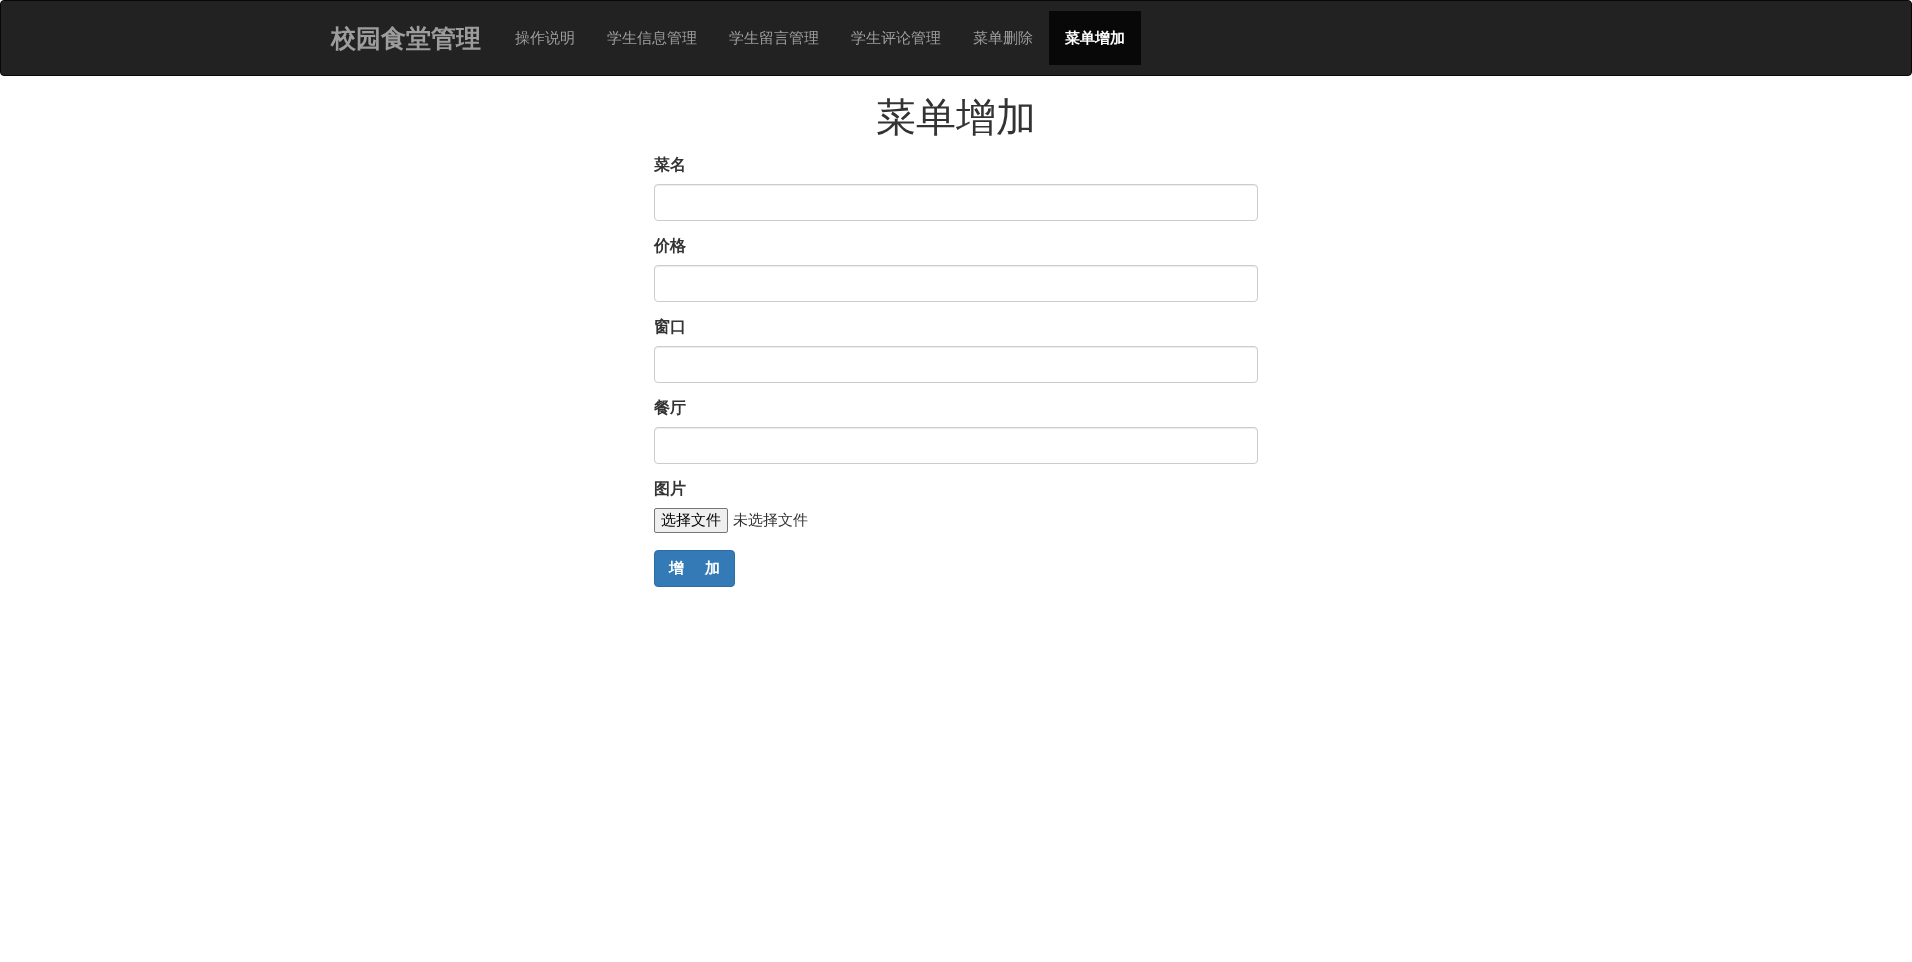 This screenshot has height=962, width=1912. Describe the element at coordinates (652, 38) in the screenshot. I see `nav-link: 学生信息管理` at that location.